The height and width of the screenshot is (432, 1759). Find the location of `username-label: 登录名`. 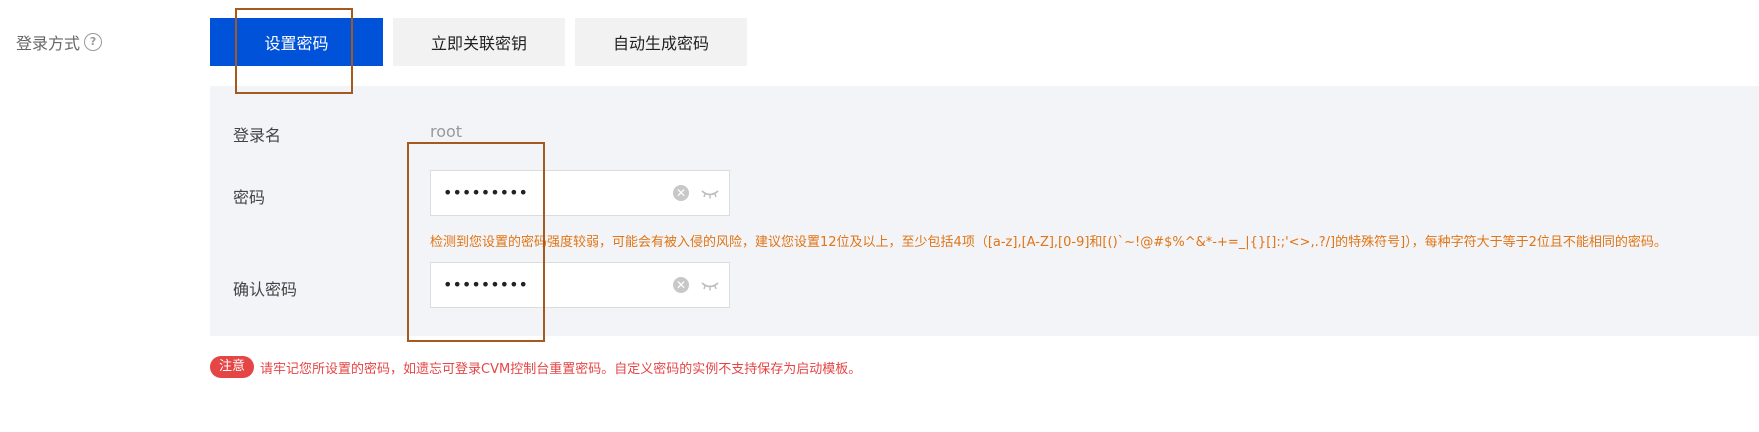

username-label: 登录名 is located at coordinates (257, 135).